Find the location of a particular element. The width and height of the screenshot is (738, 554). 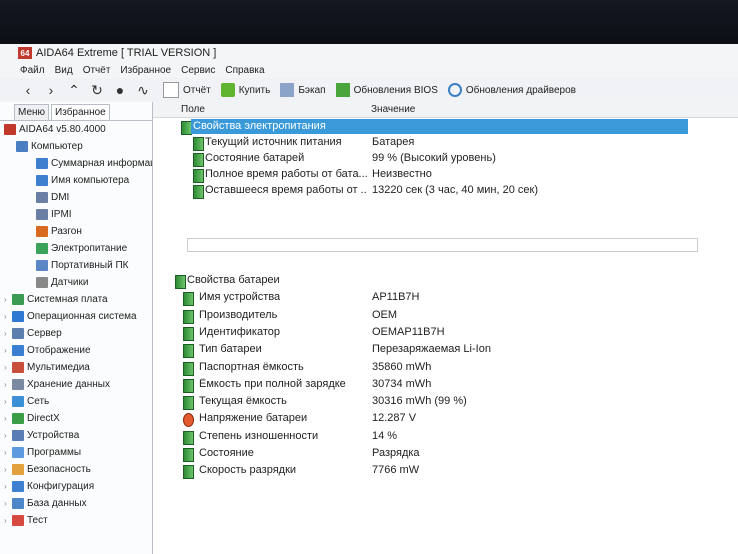

section-title: Свойства электропитания is located at coordinates (259, 126).